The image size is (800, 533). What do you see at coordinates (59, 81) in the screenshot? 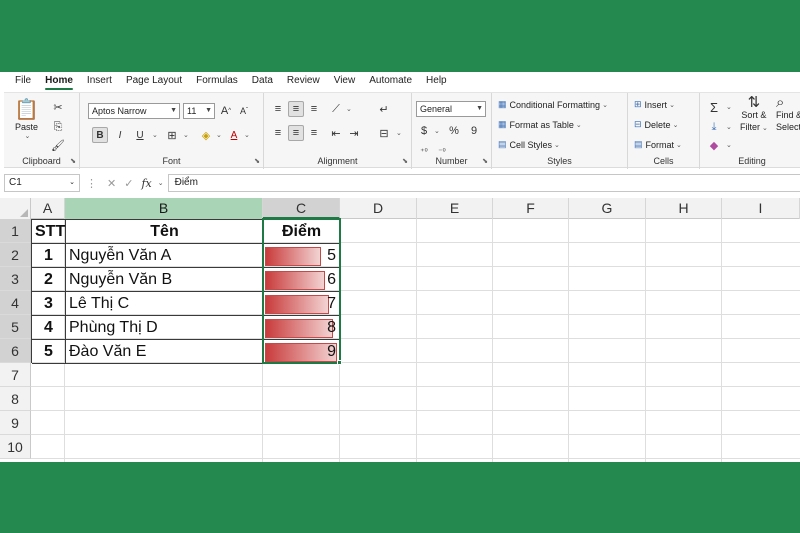
I see `tab-home: Home` at bounding box center [59, 81].